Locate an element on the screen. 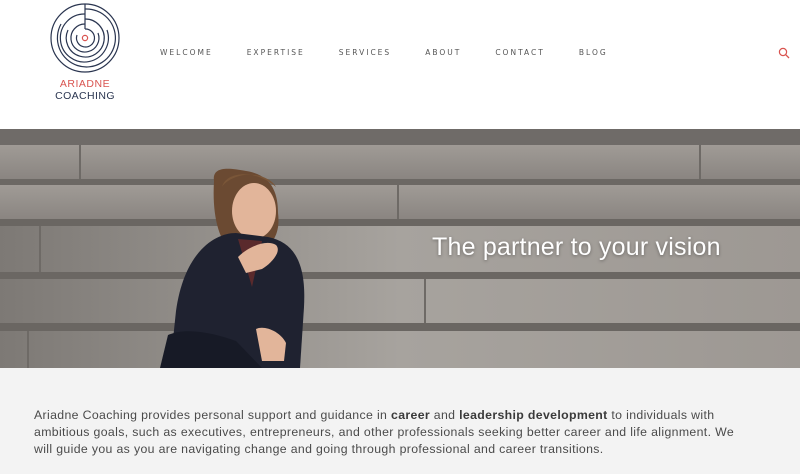 The width and height of the screenshot is (800, 474). nav-item-expertise: EXPERTISE is located at coordinates (276, 53).